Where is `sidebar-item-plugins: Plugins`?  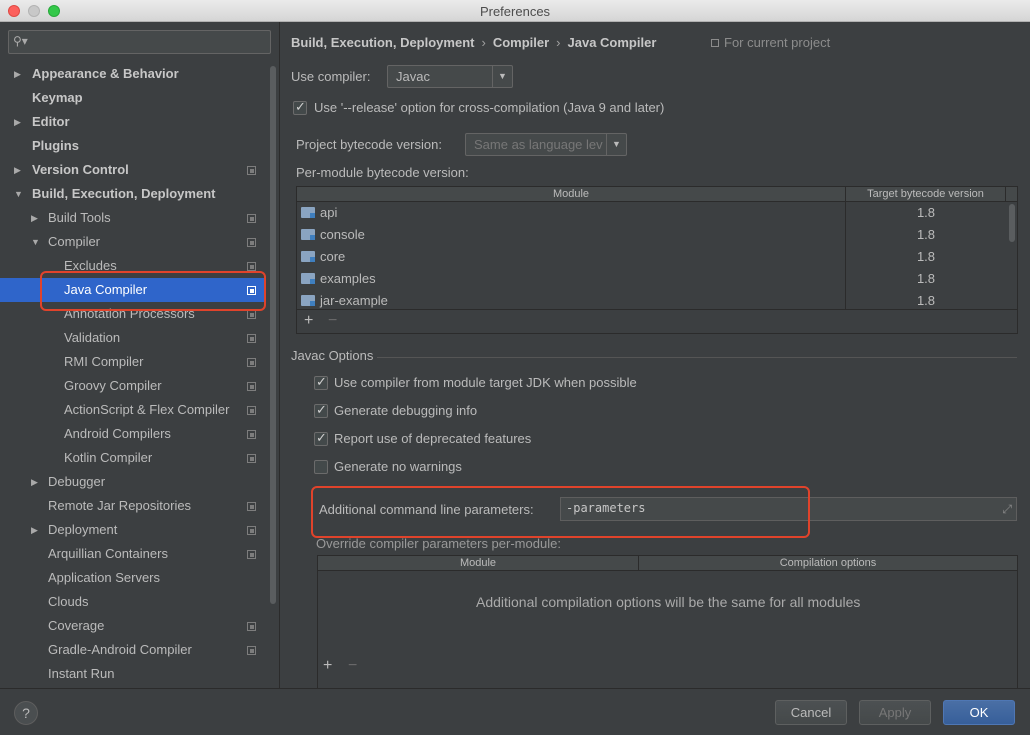
sidebar-item-plugins: Plugins is located at coordinates (133, 146).